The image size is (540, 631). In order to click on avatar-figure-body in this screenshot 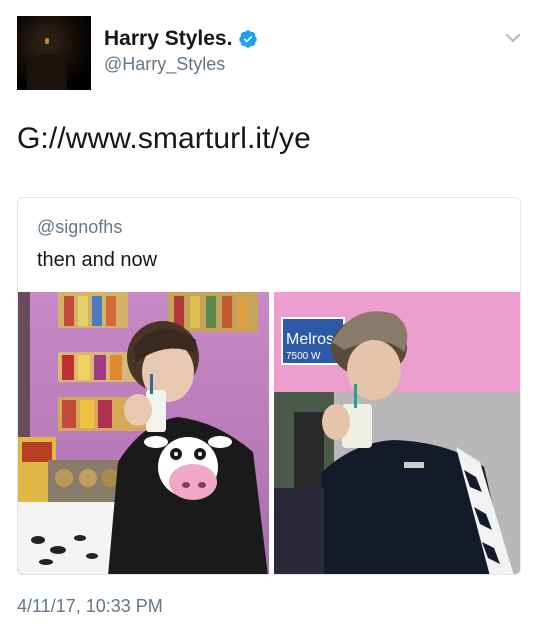, I will do `click(47, 72)`.